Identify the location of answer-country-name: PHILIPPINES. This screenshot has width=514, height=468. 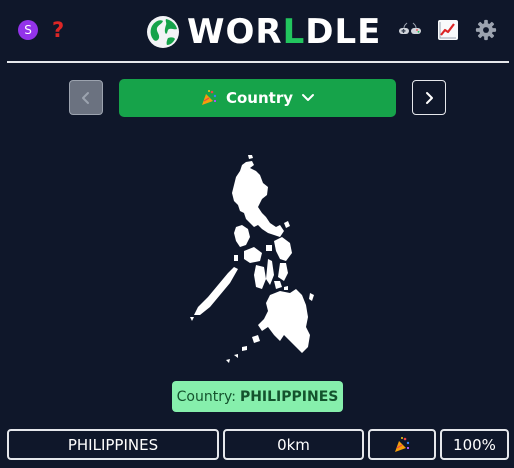
(289, 396).